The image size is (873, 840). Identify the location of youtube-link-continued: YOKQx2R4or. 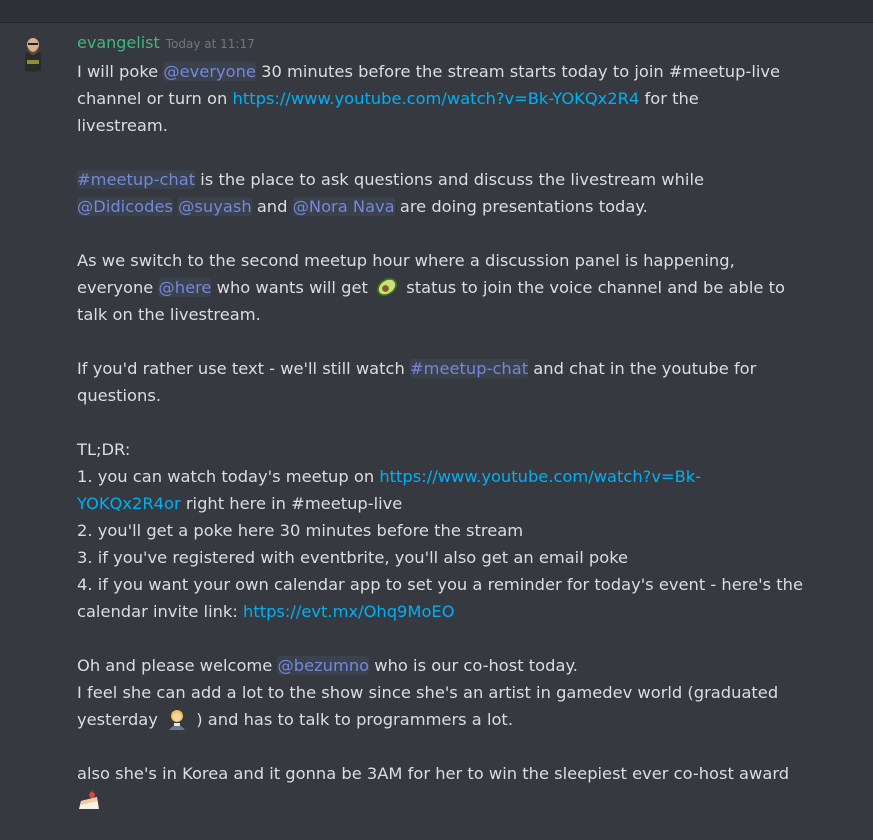
(129, 503).